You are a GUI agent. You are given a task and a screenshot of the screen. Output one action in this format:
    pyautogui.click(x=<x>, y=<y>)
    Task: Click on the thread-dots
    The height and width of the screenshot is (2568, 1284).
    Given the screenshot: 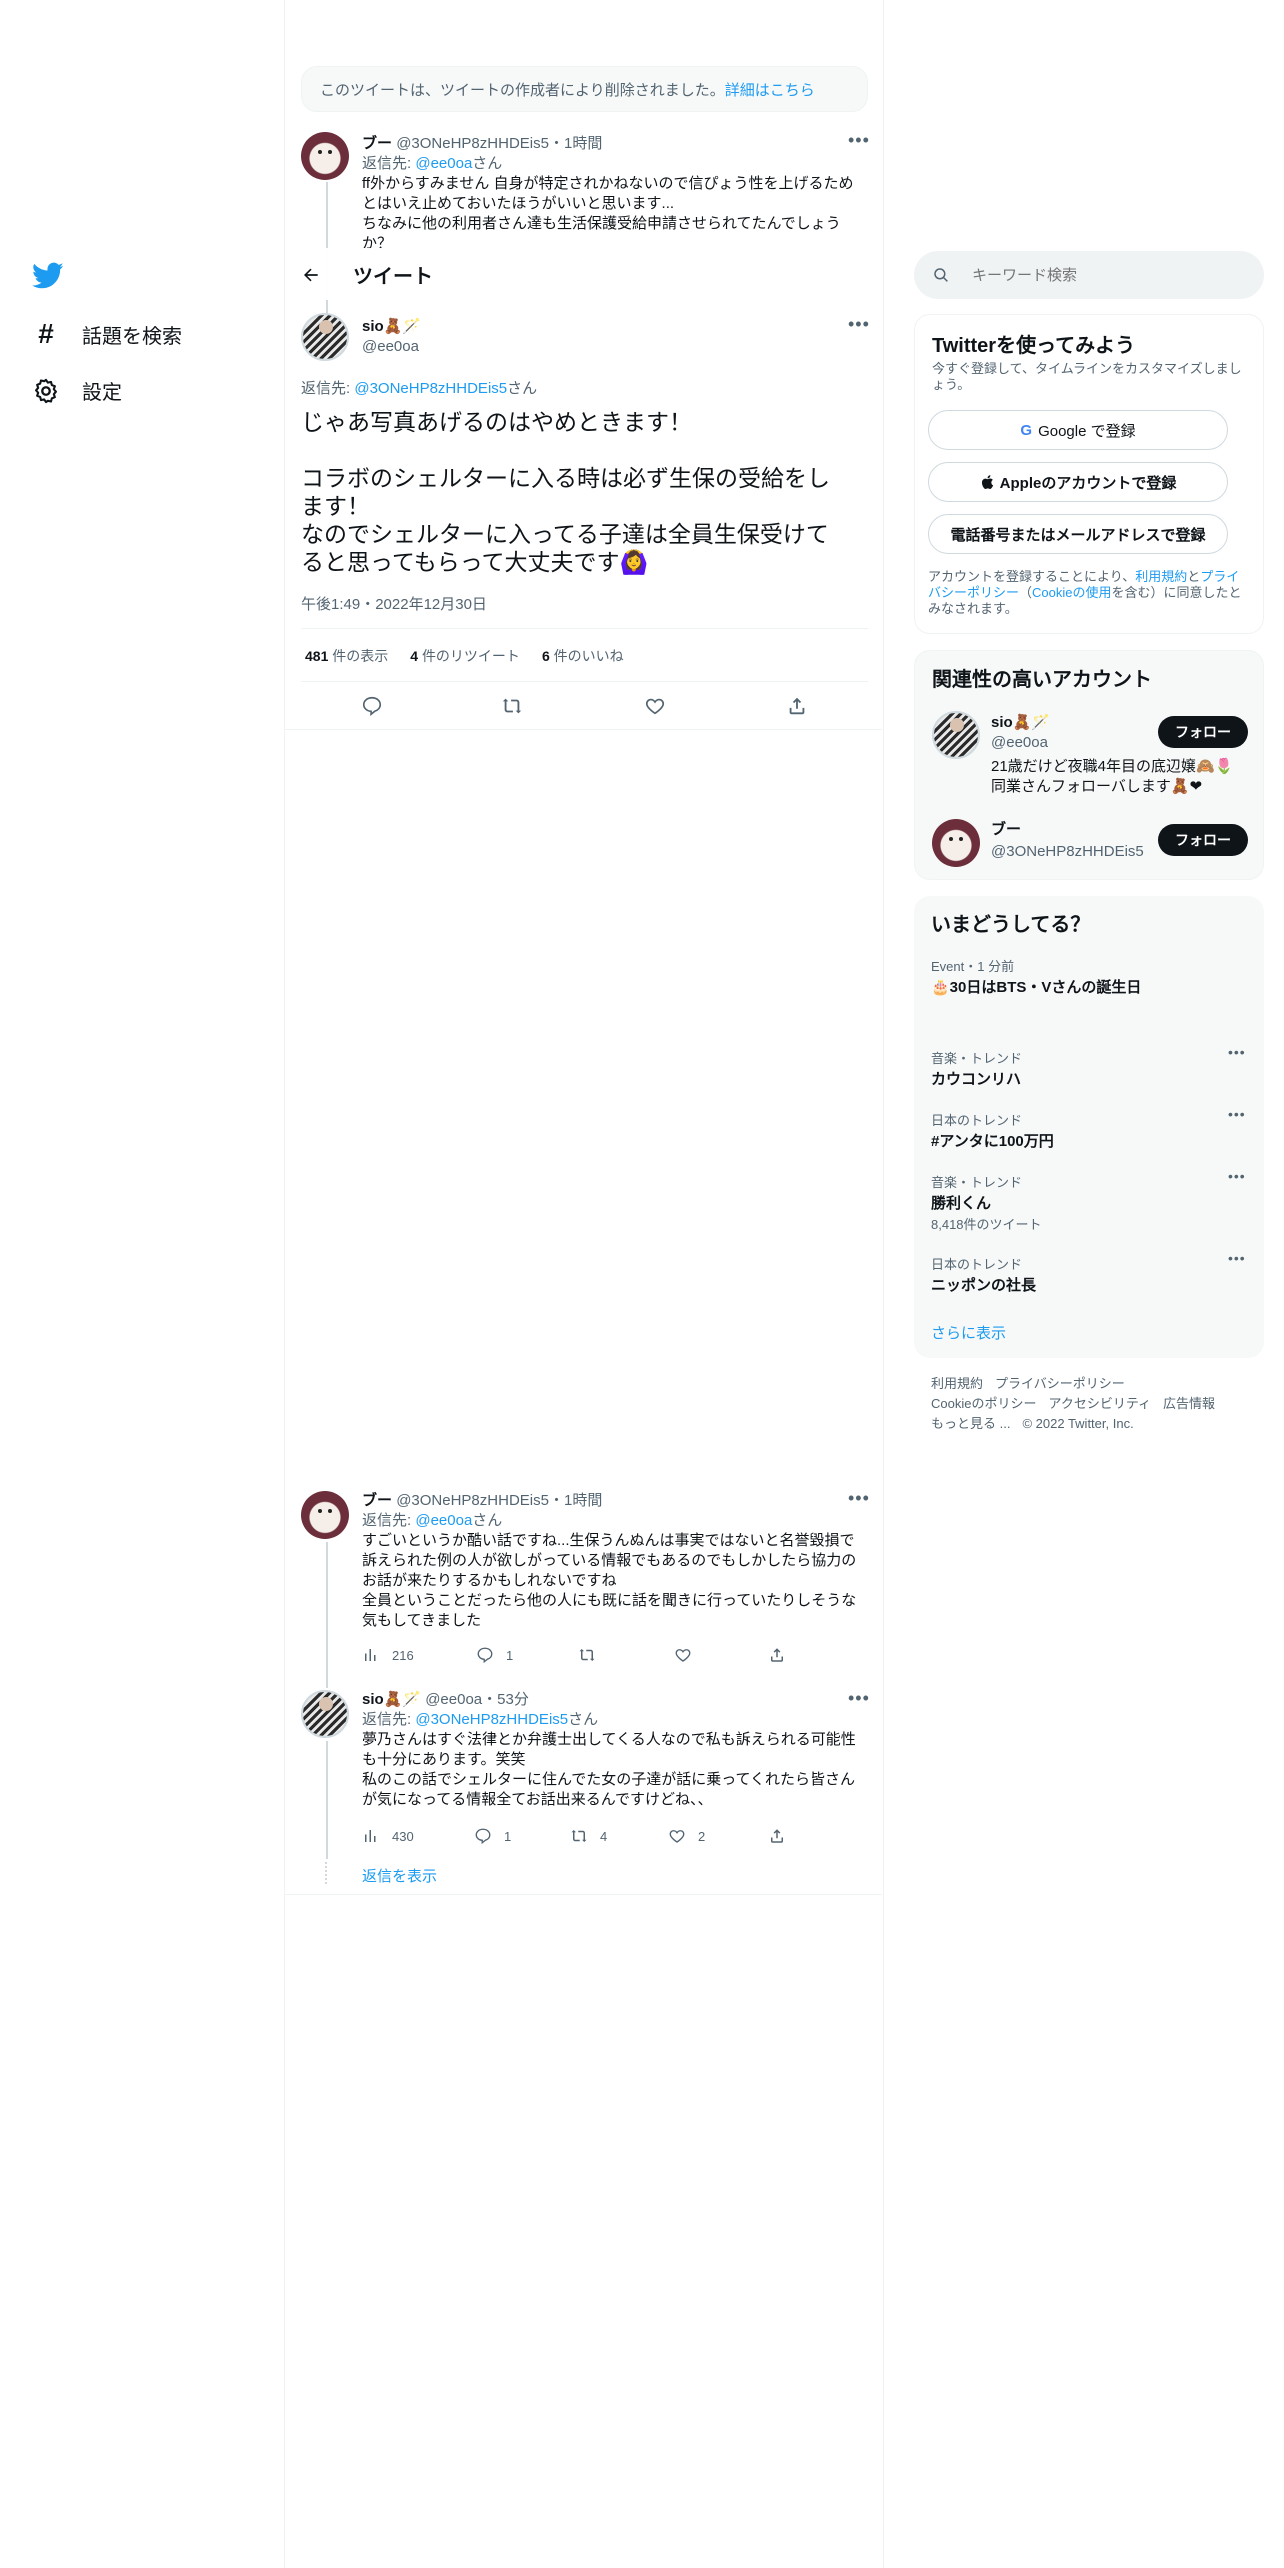 What is the action you would take?
    pyautogui.click(x=326, y=1873)
    